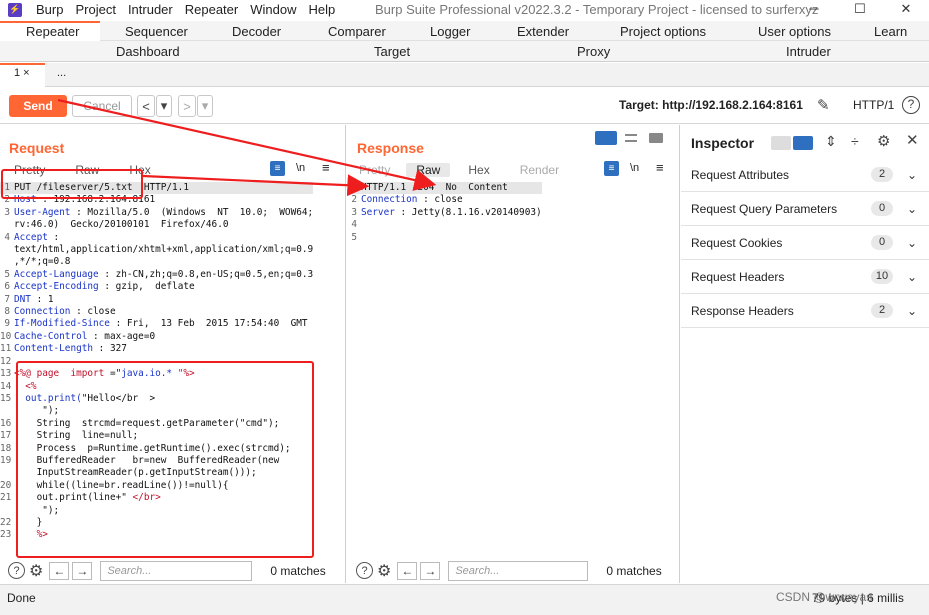  I want to click on request-menu-icon: ≡, so click(326, 167).